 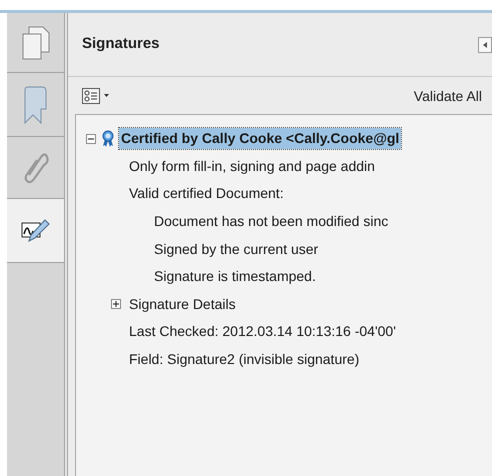 I want to click on tree-item: Only form fill-in, signing and page addin, so click(x=252, y=166).